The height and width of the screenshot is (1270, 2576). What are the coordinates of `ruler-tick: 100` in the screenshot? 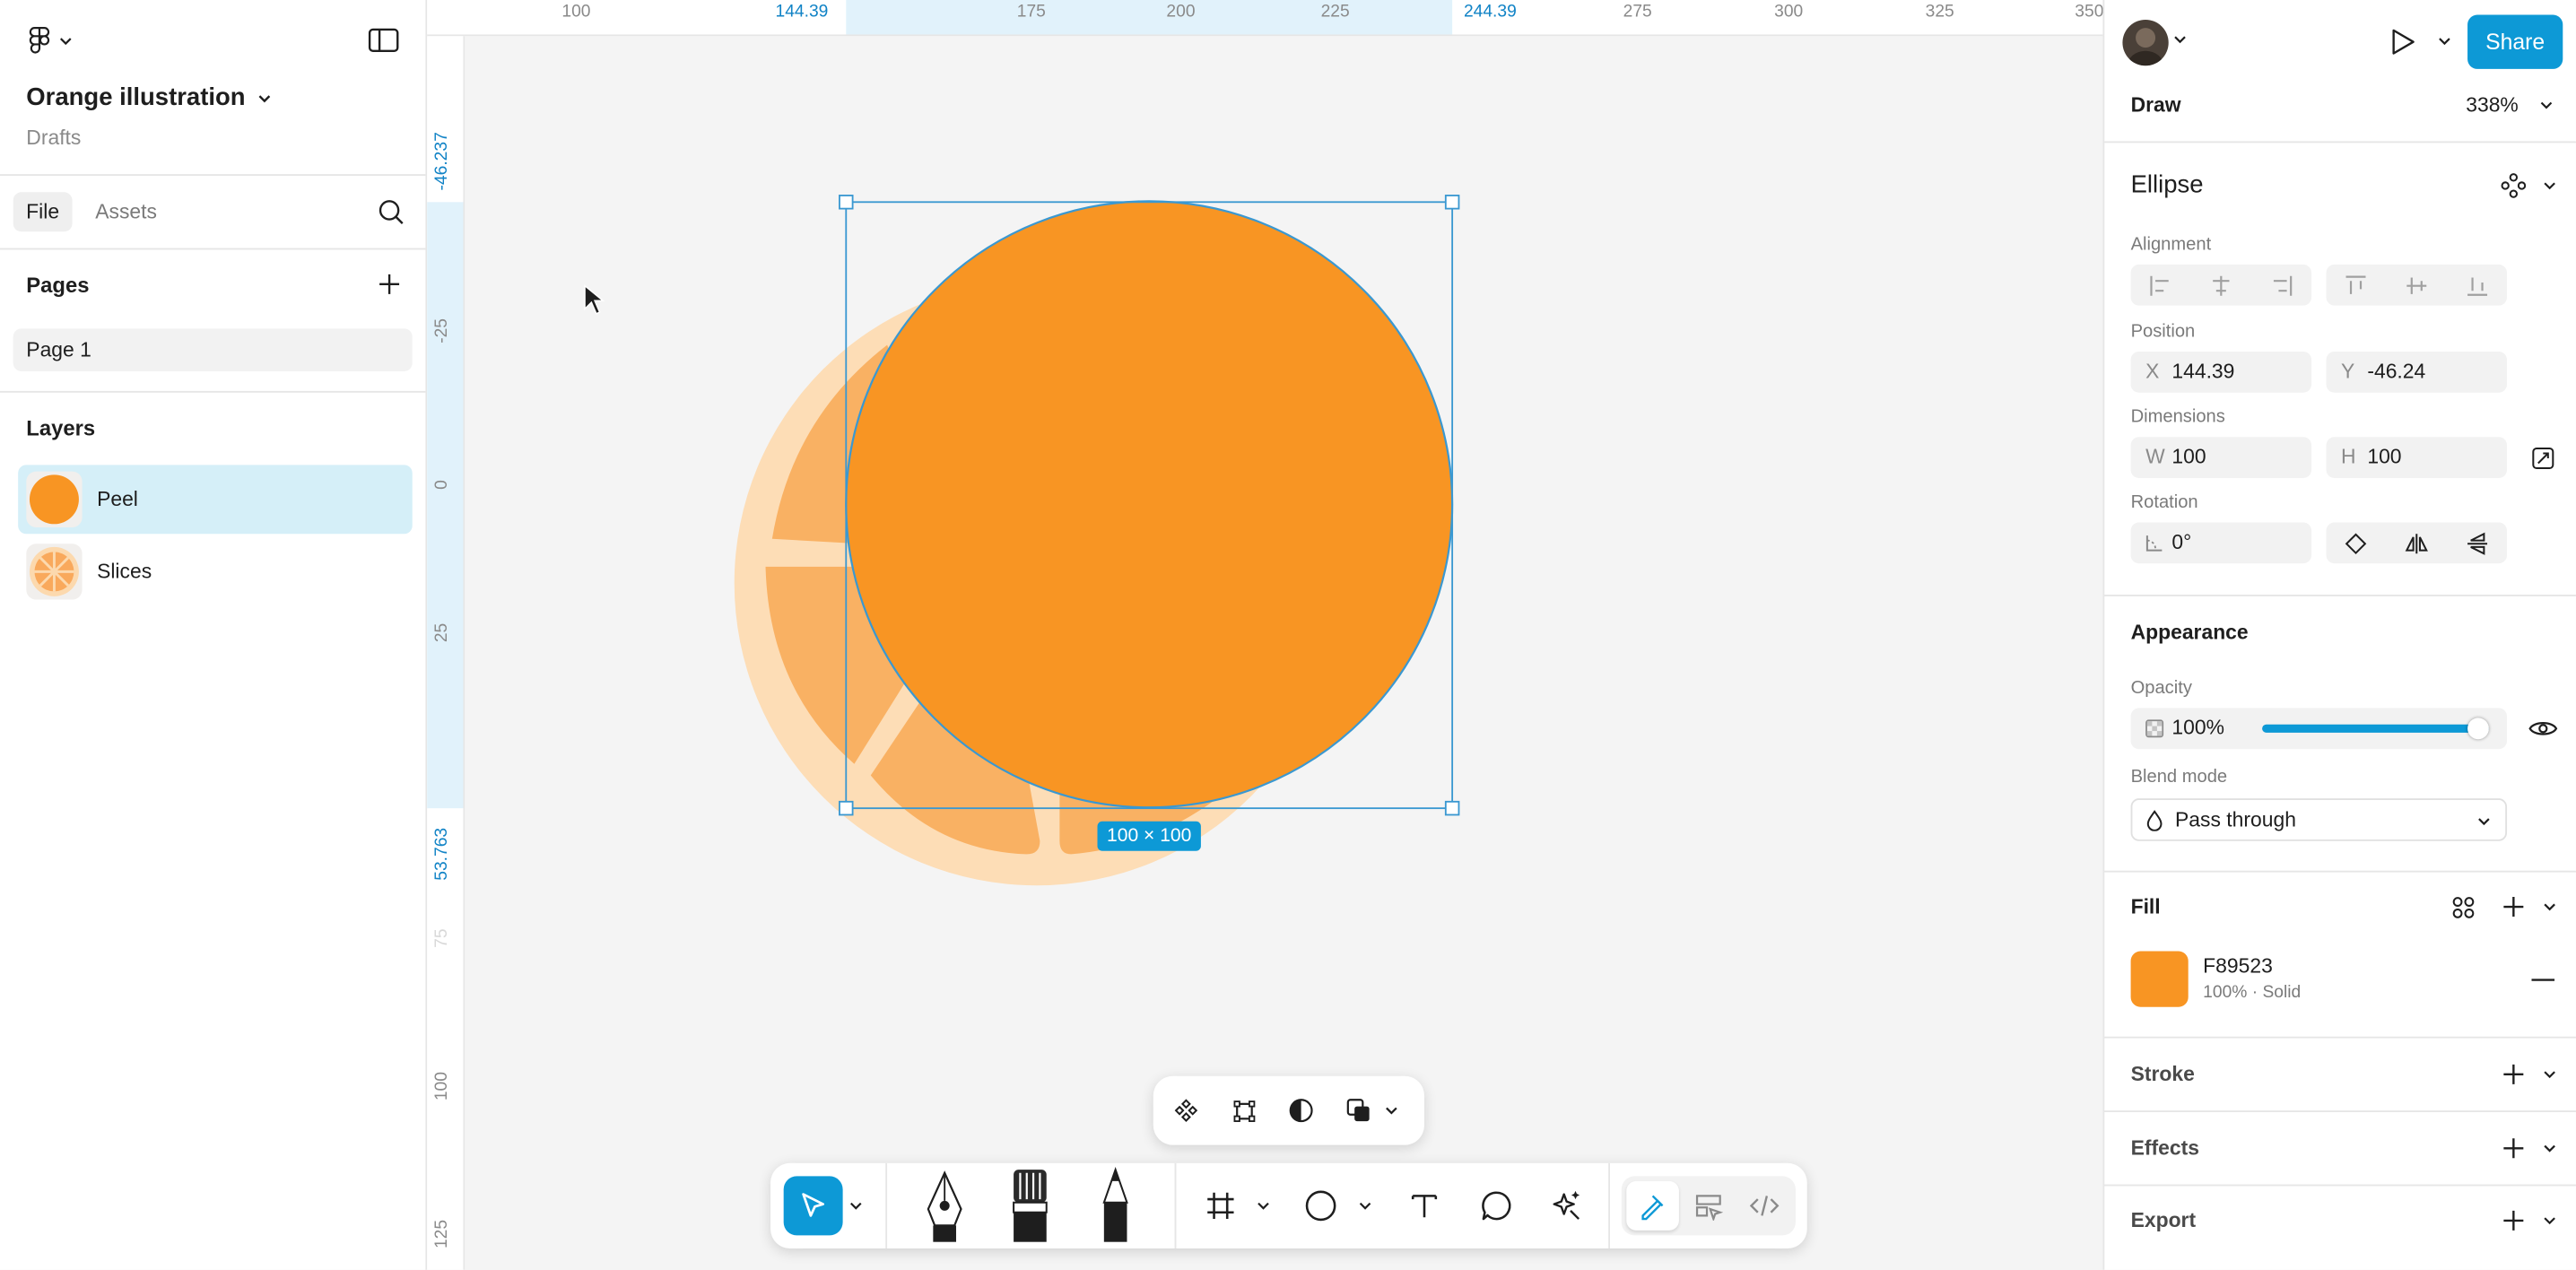 It's located at (441, 1086).